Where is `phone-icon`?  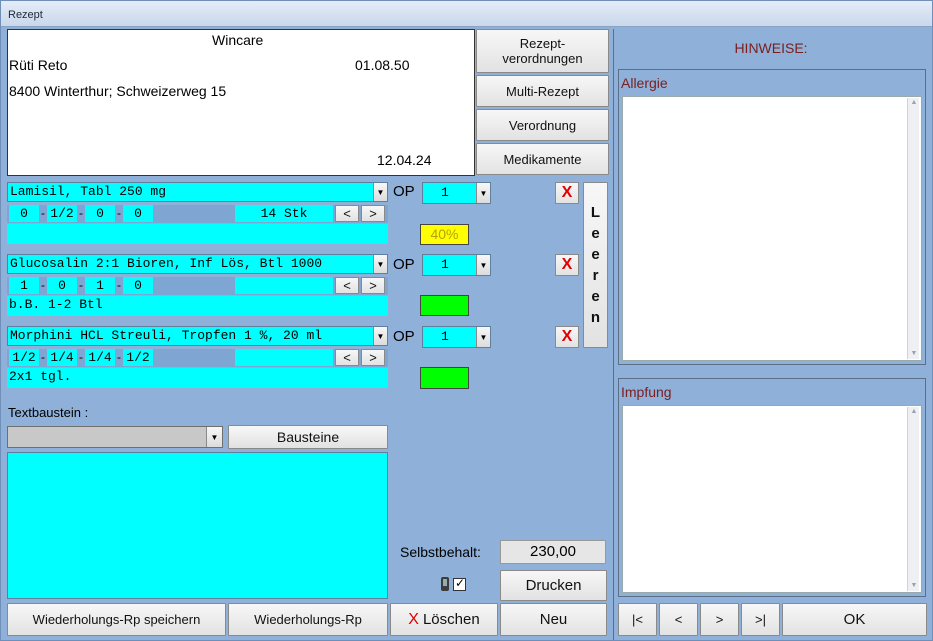
phone-icon is located at coordinates (445, 584).